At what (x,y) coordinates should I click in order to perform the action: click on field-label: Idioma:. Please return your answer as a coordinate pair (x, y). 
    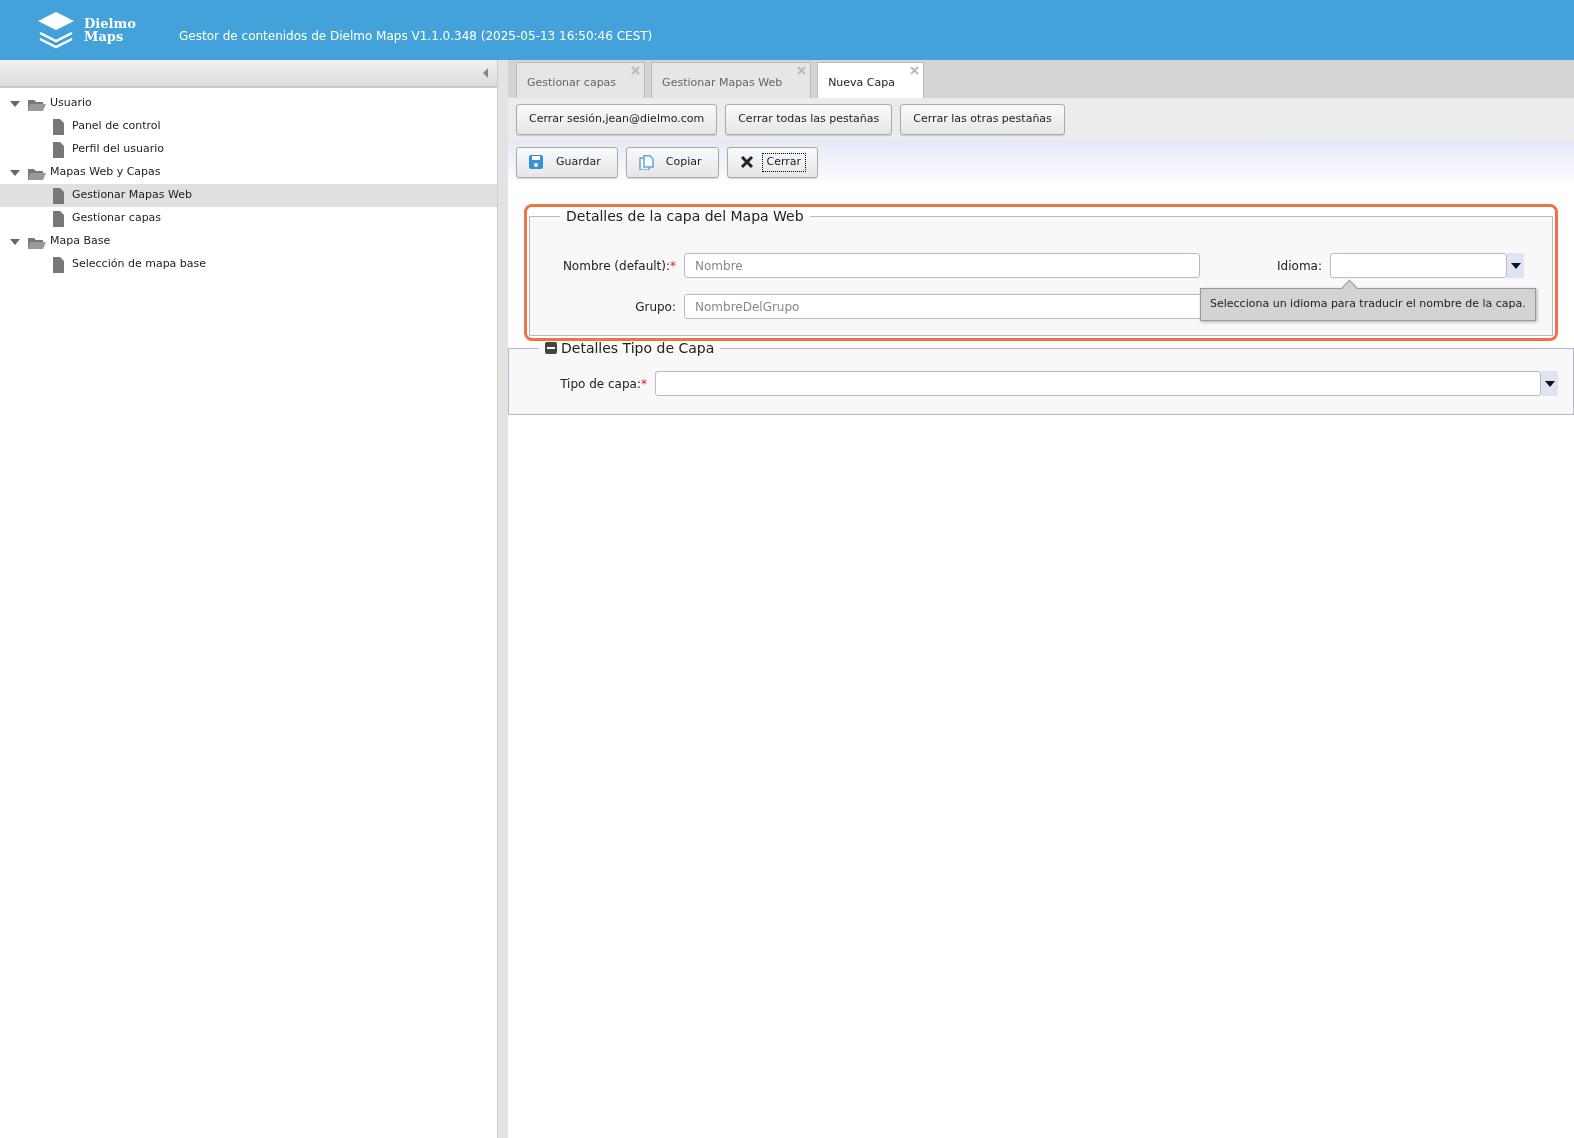
    Looking at the image, I should click on (1299, 266).